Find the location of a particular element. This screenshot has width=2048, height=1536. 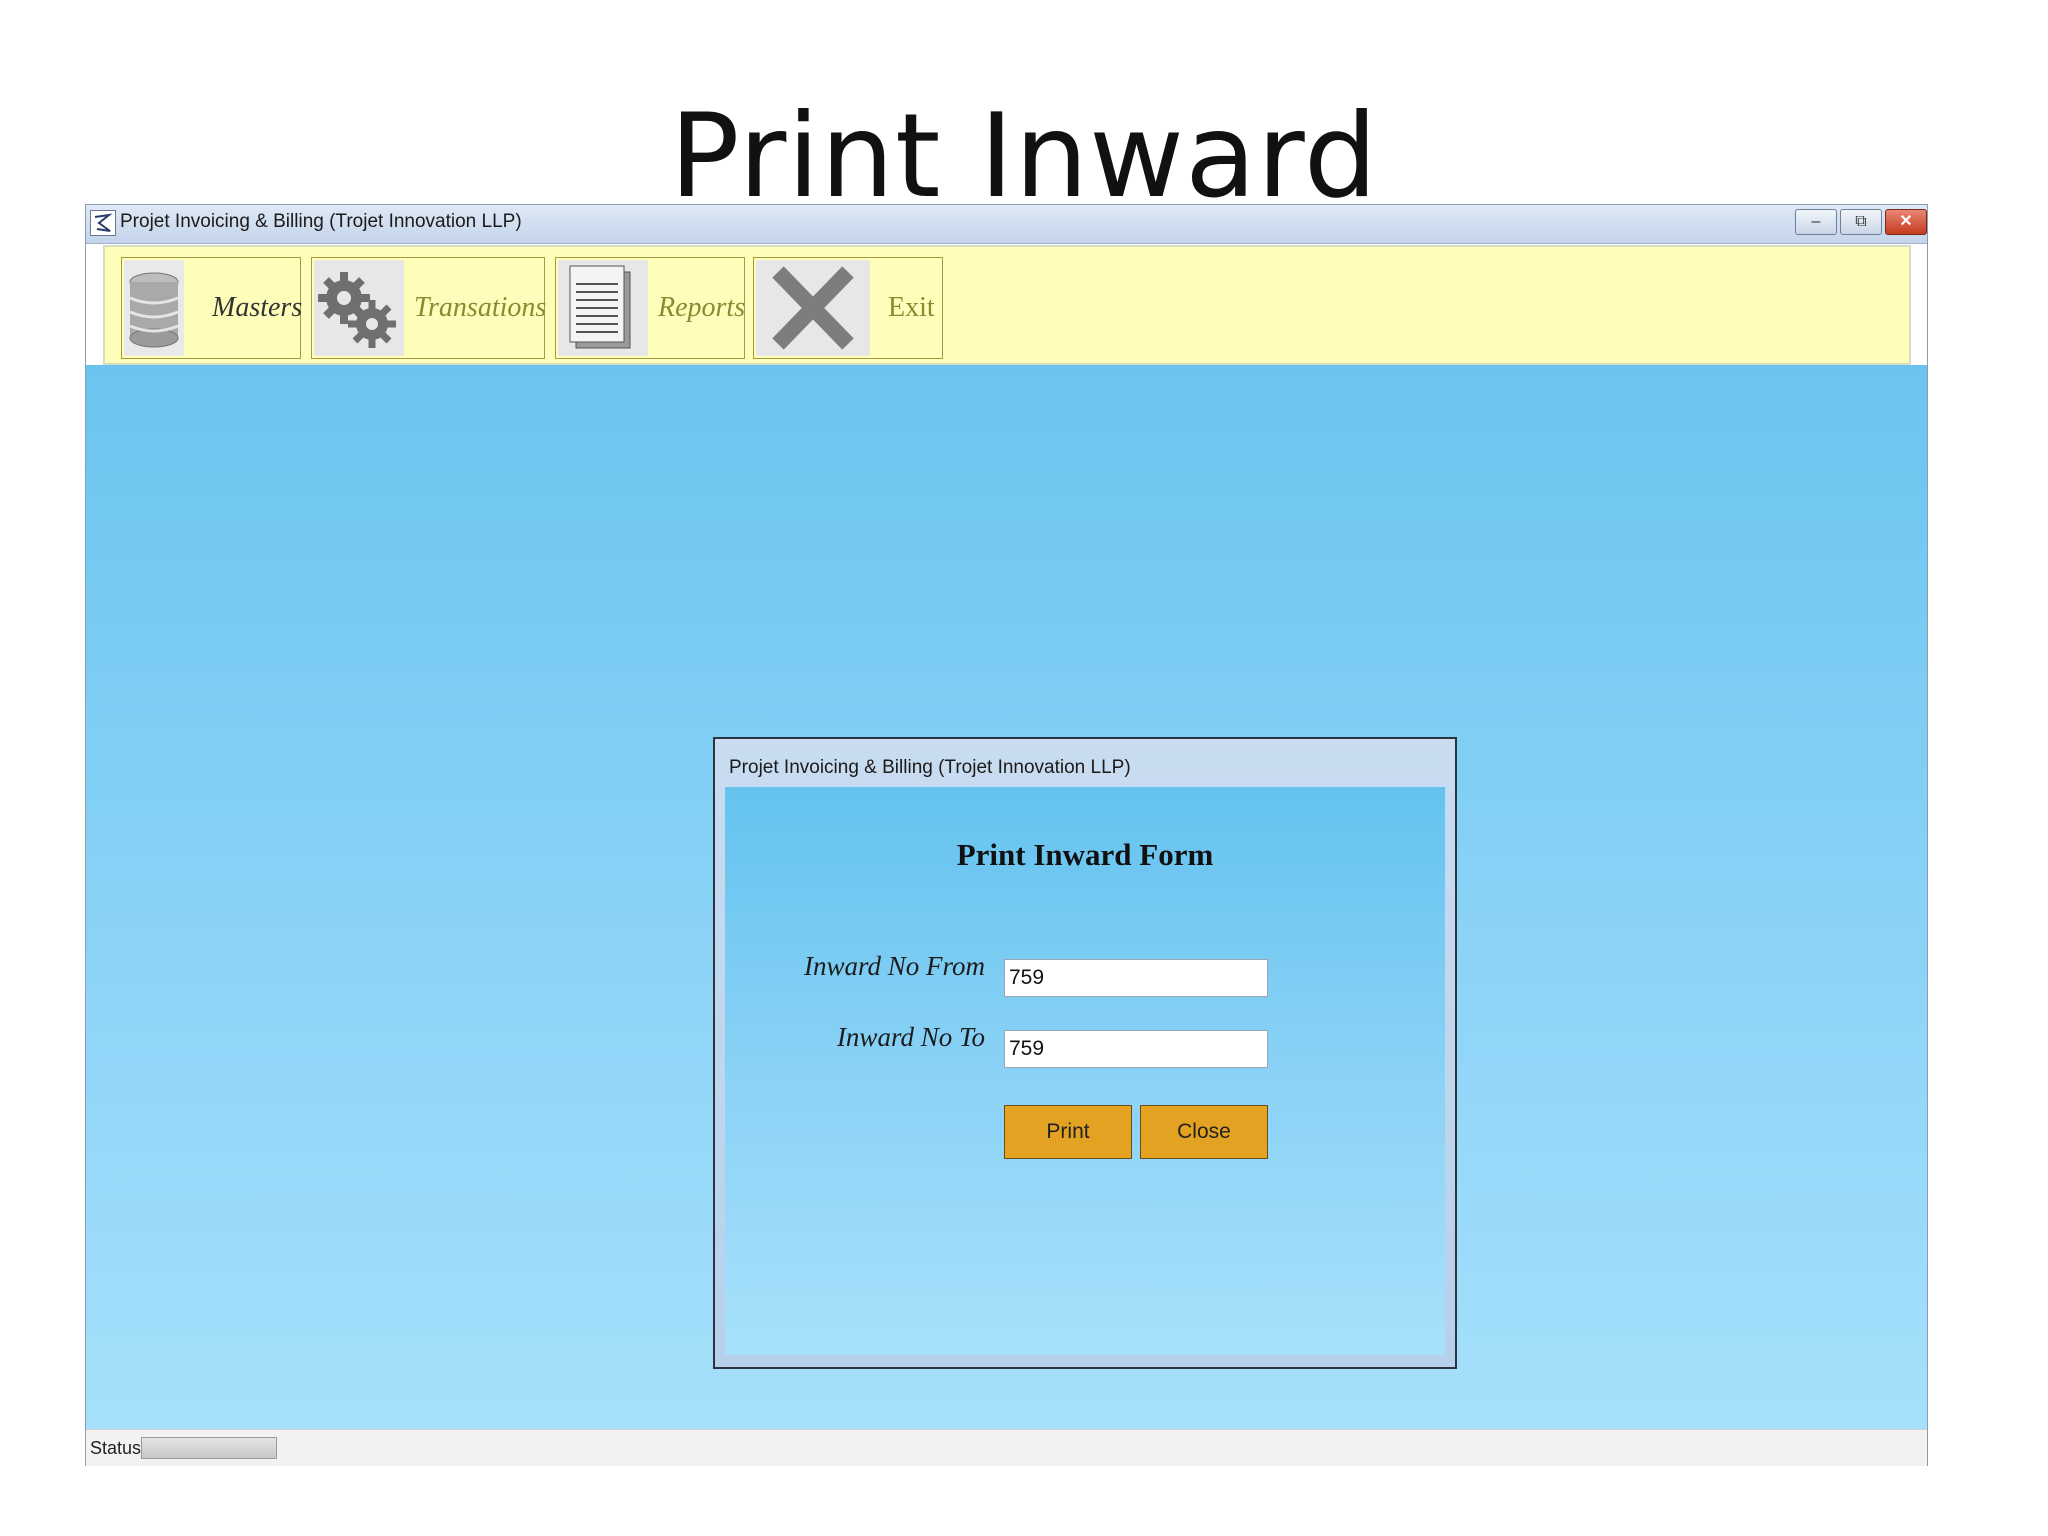

restore-button: ⧉ is located at coordinates (1861, 222).